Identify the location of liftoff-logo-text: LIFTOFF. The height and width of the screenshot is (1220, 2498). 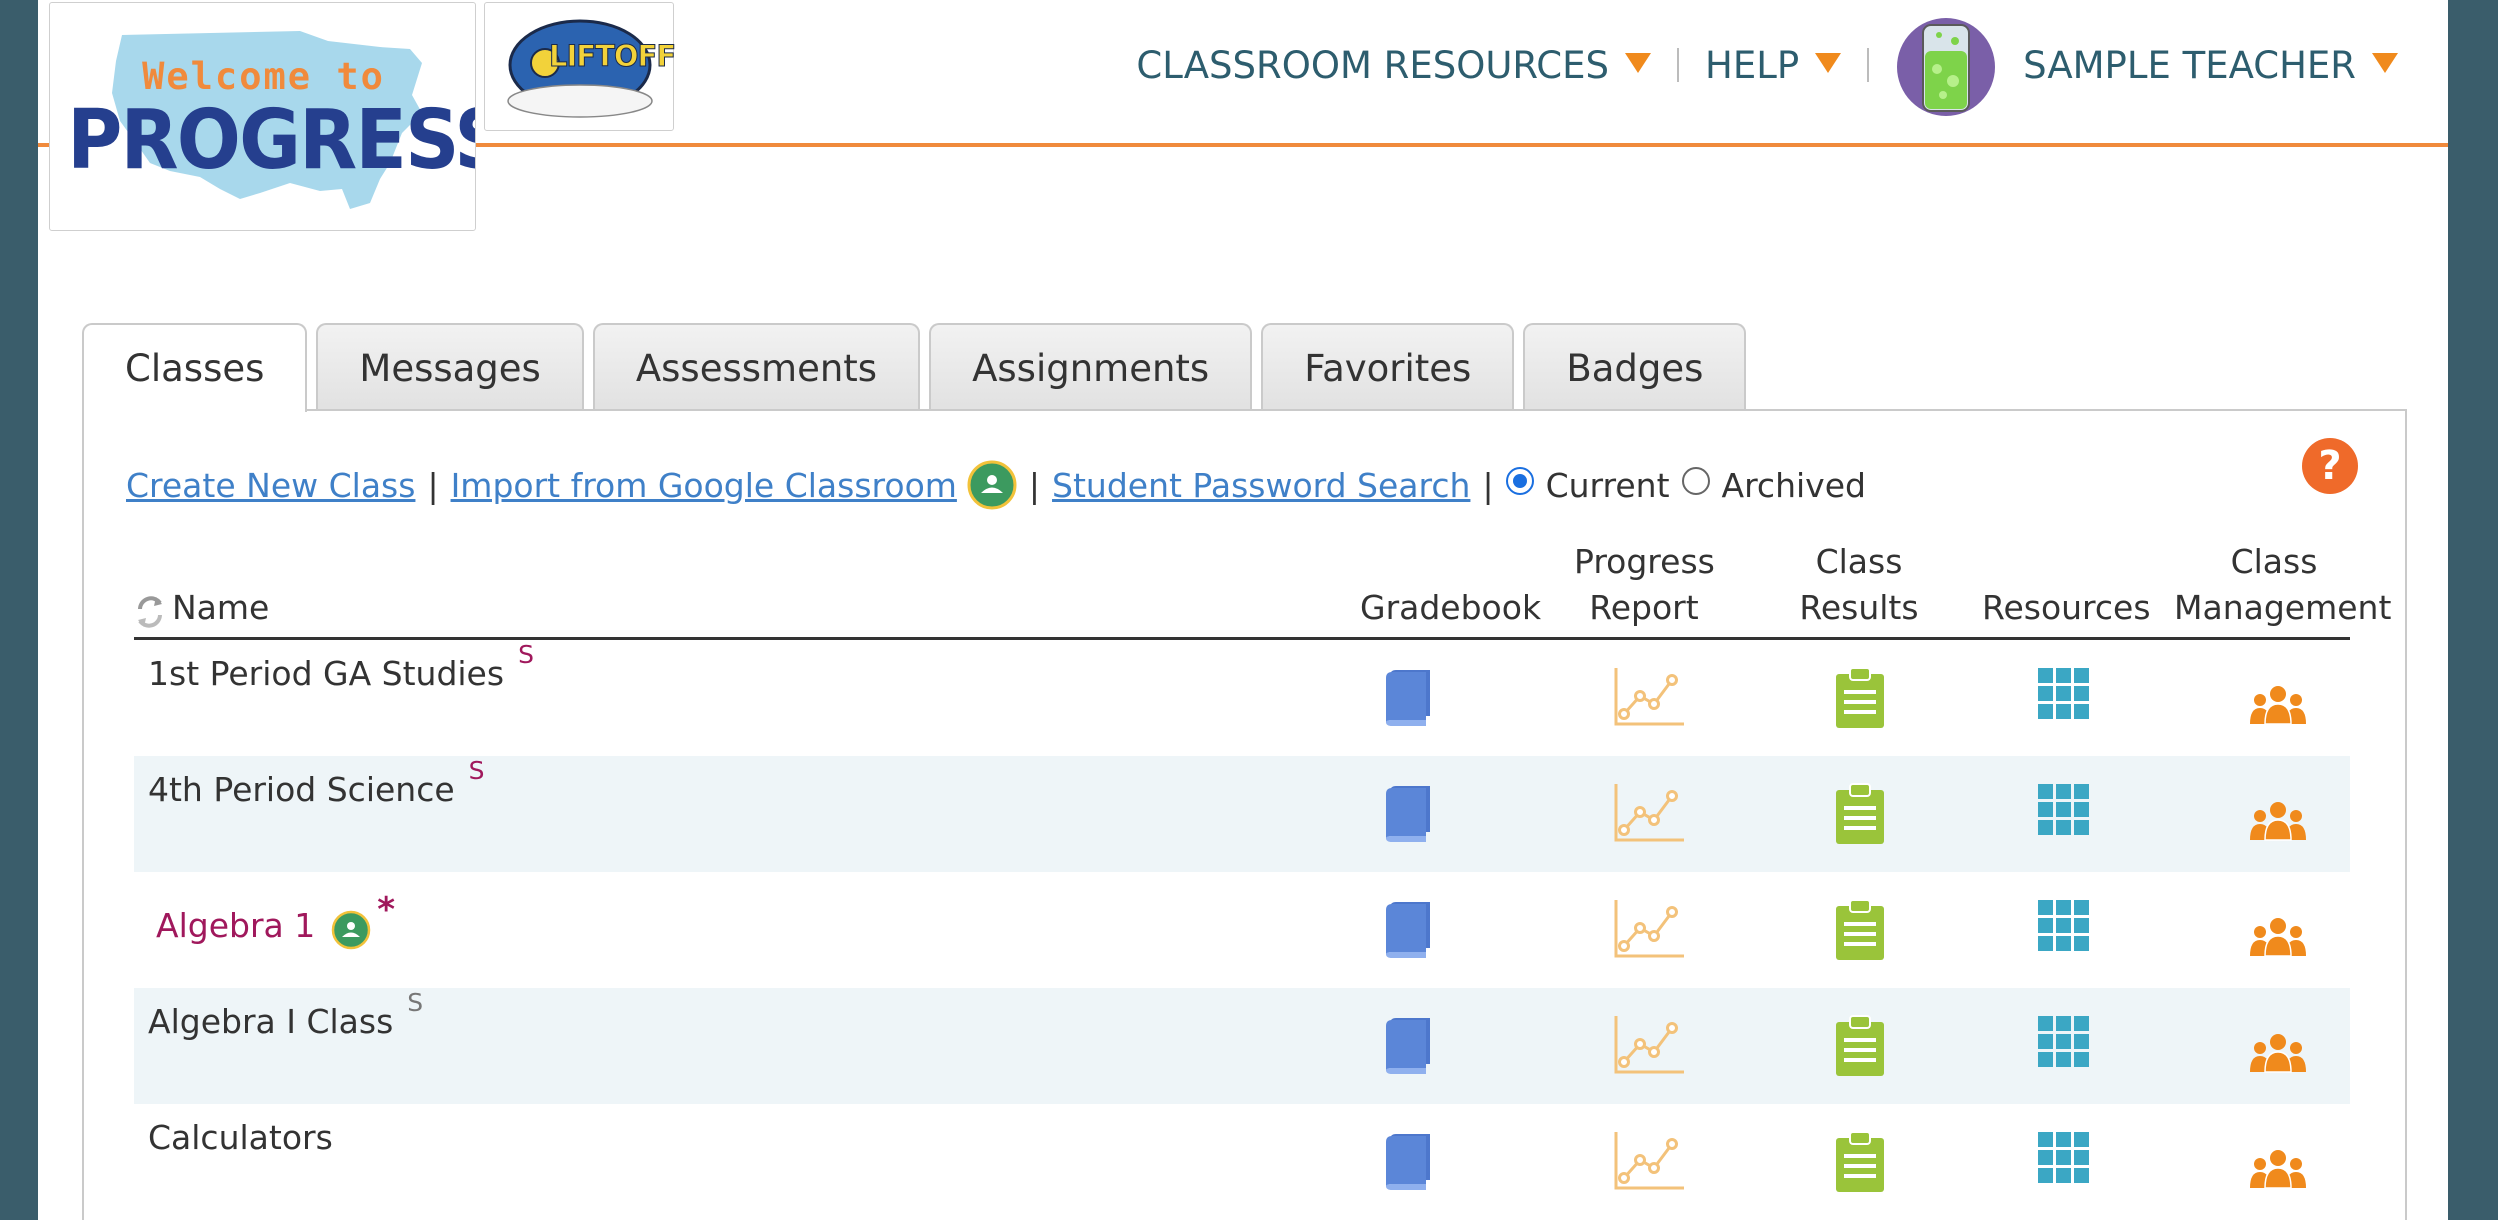
(612, 56).